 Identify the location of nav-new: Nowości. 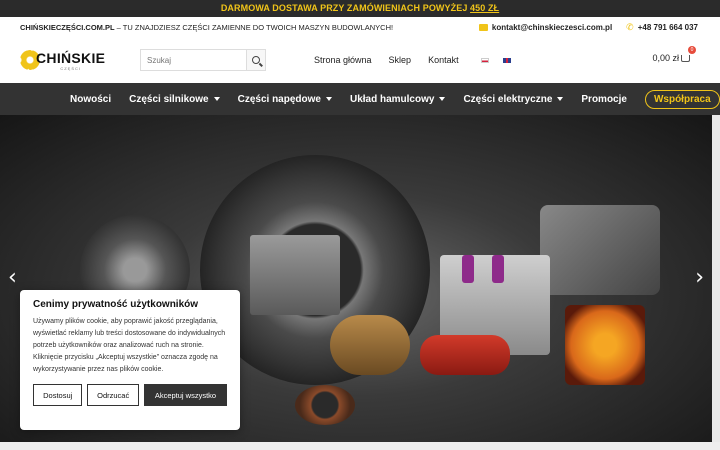
(90, 99).